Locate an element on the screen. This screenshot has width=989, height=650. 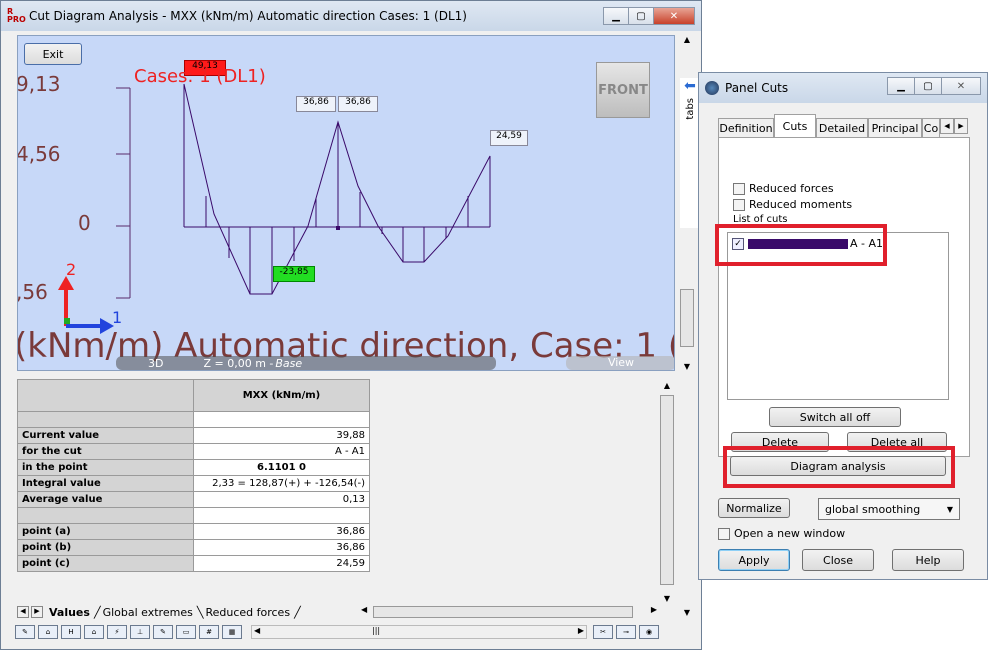
window-scrollbar-right: ▼ is located at coordinates (687, 501).